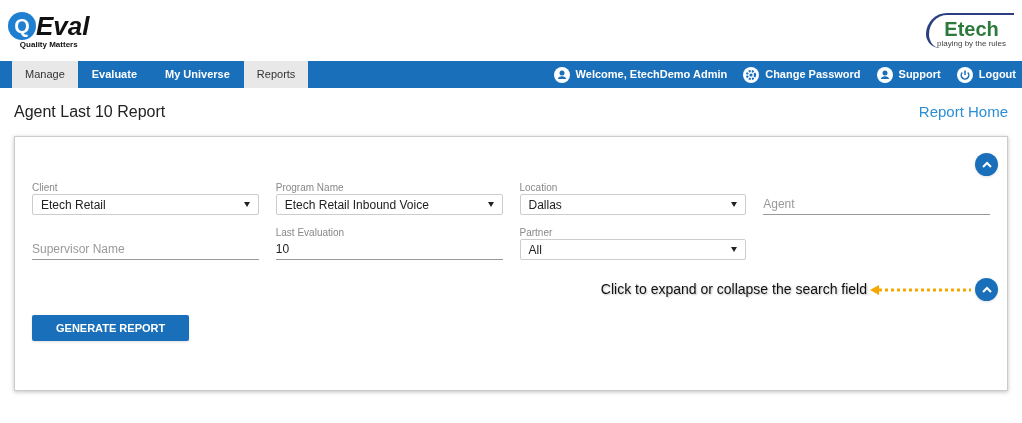  I want to click on text-field: Agent, so click(876, 204).